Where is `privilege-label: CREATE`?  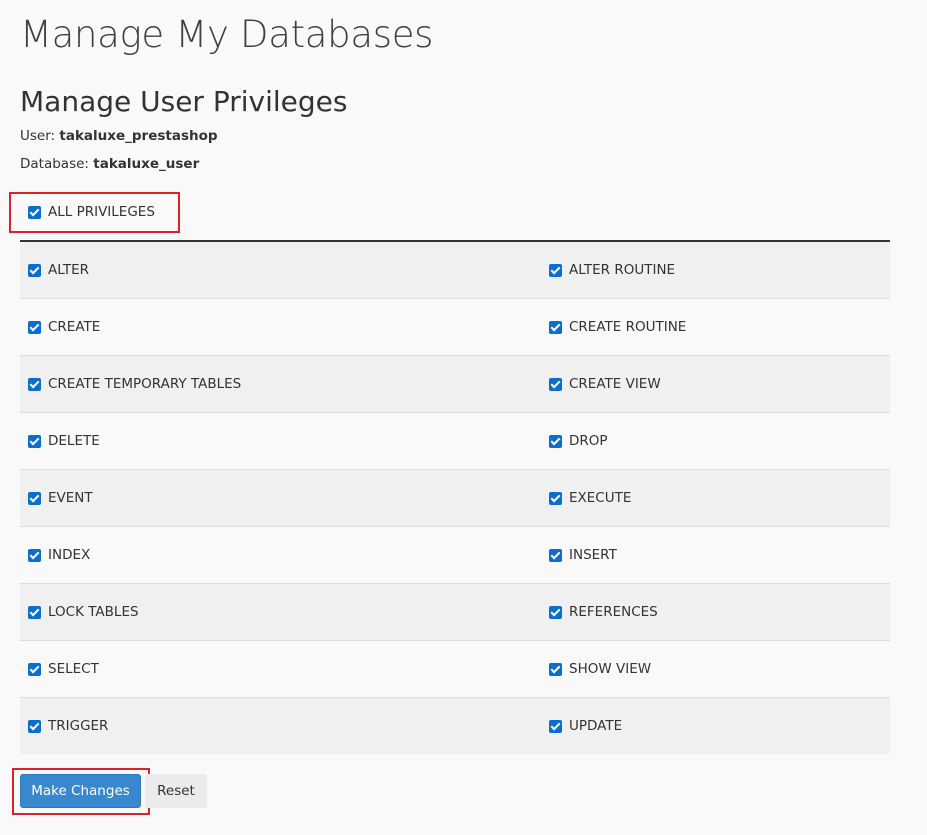 privilege-label: CREATE is located at coordinates (74, 327).